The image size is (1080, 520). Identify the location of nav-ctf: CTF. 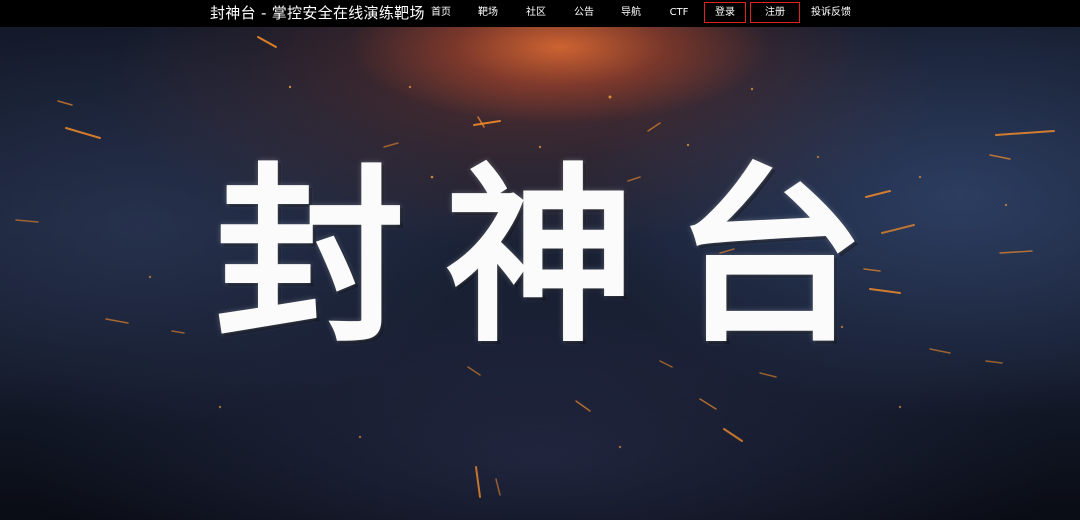
(679, 13).